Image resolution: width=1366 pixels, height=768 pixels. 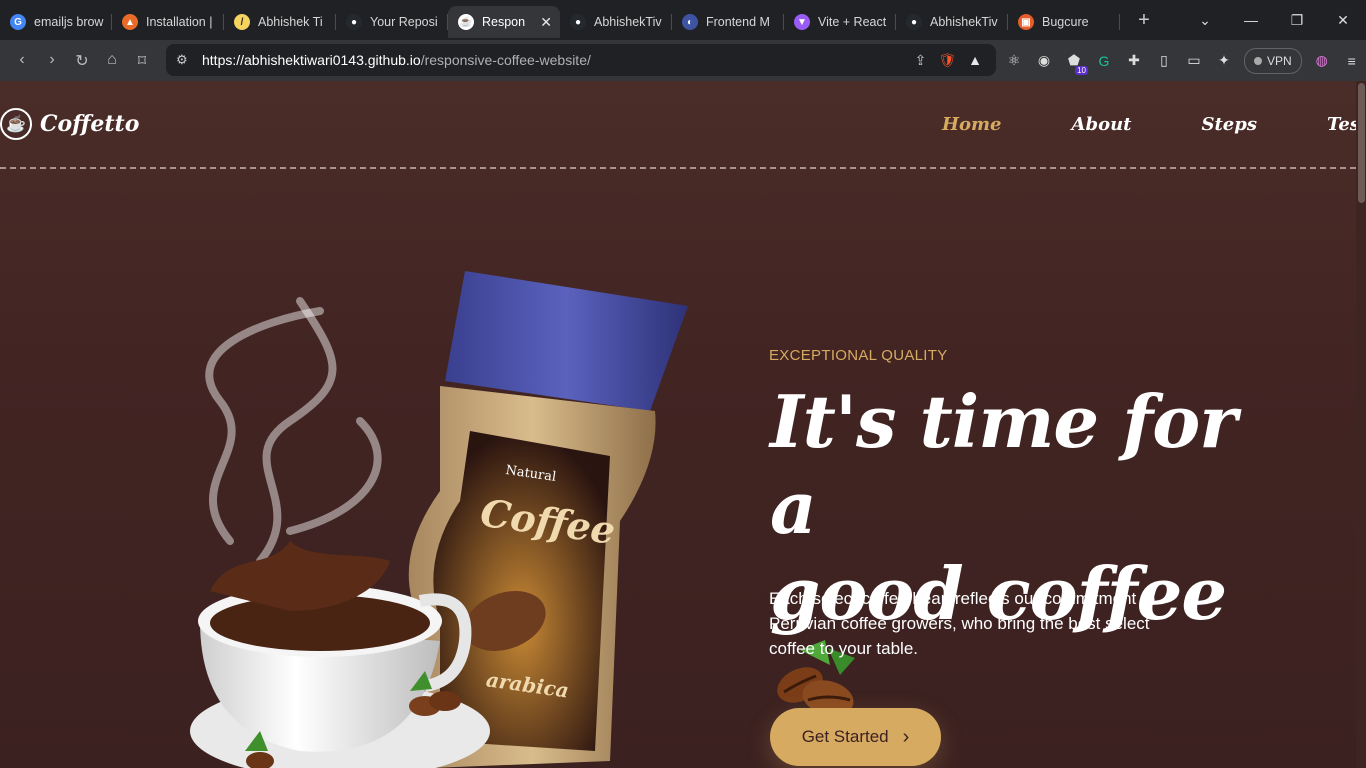 What do you see at coordinates (1224, 61) in the screenshot?
I see `leo-ai-icon: ✦` at bounding box center [1224, 61].